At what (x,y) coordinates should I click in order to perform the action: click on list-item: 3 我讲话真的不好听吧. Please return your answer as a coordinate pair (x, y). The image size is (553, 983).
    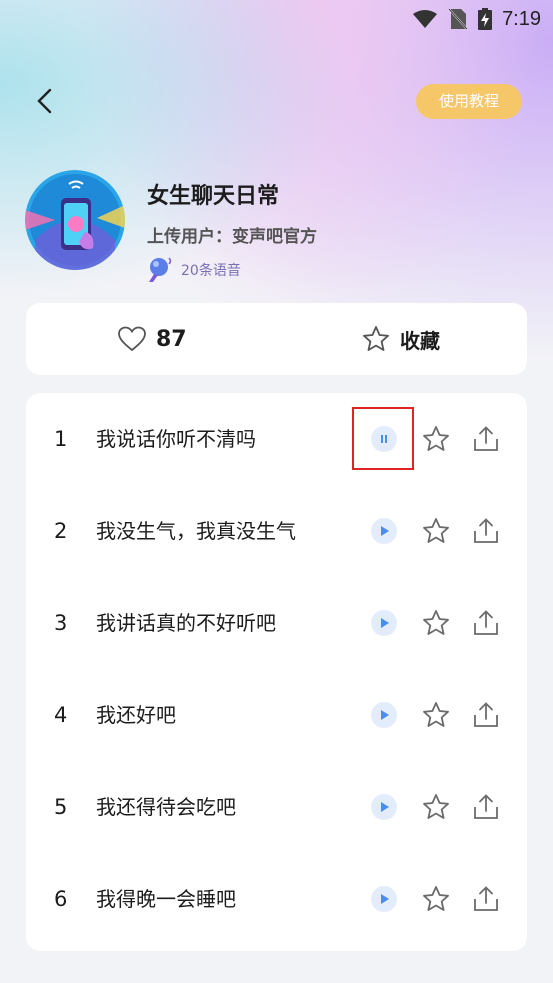
    Looking at the image, I should click on (276, 623).